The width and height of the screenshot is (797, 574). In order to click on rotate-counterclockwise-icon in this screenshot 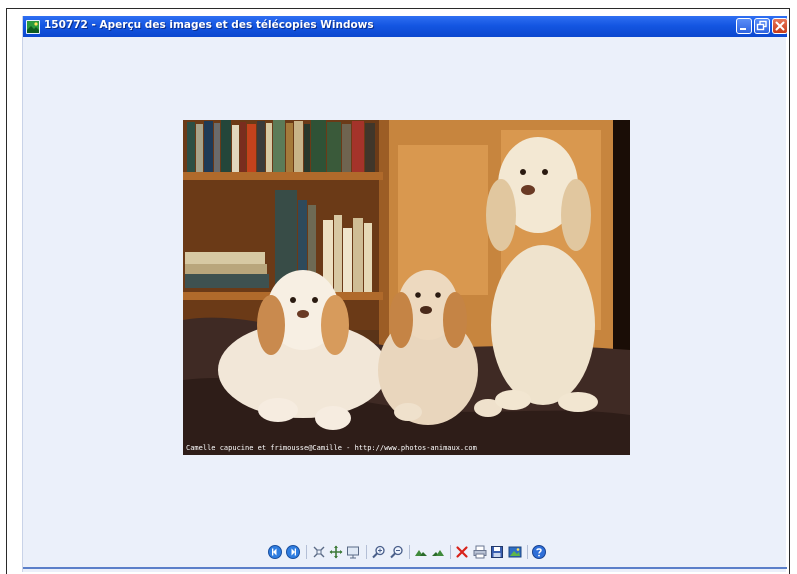, I will do `click(438, 553)`.